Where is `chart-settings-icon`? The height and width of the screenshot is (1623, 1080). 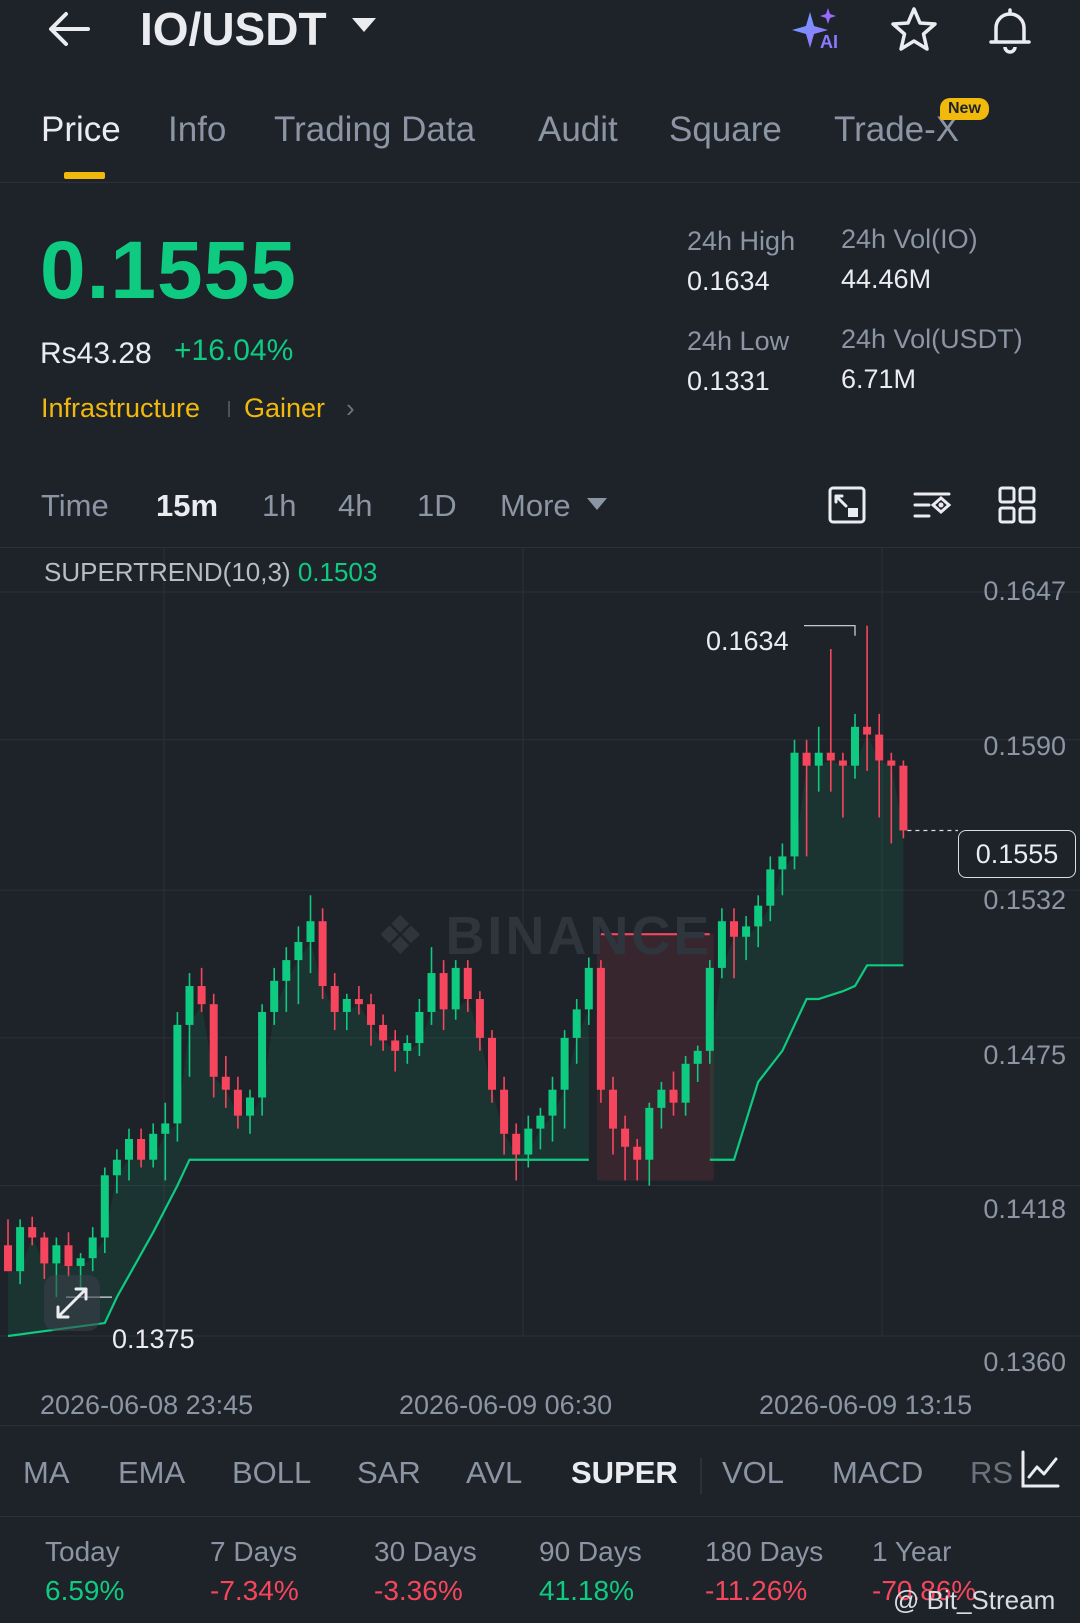
chart-settings-icon is located at coordinates (932, 505).